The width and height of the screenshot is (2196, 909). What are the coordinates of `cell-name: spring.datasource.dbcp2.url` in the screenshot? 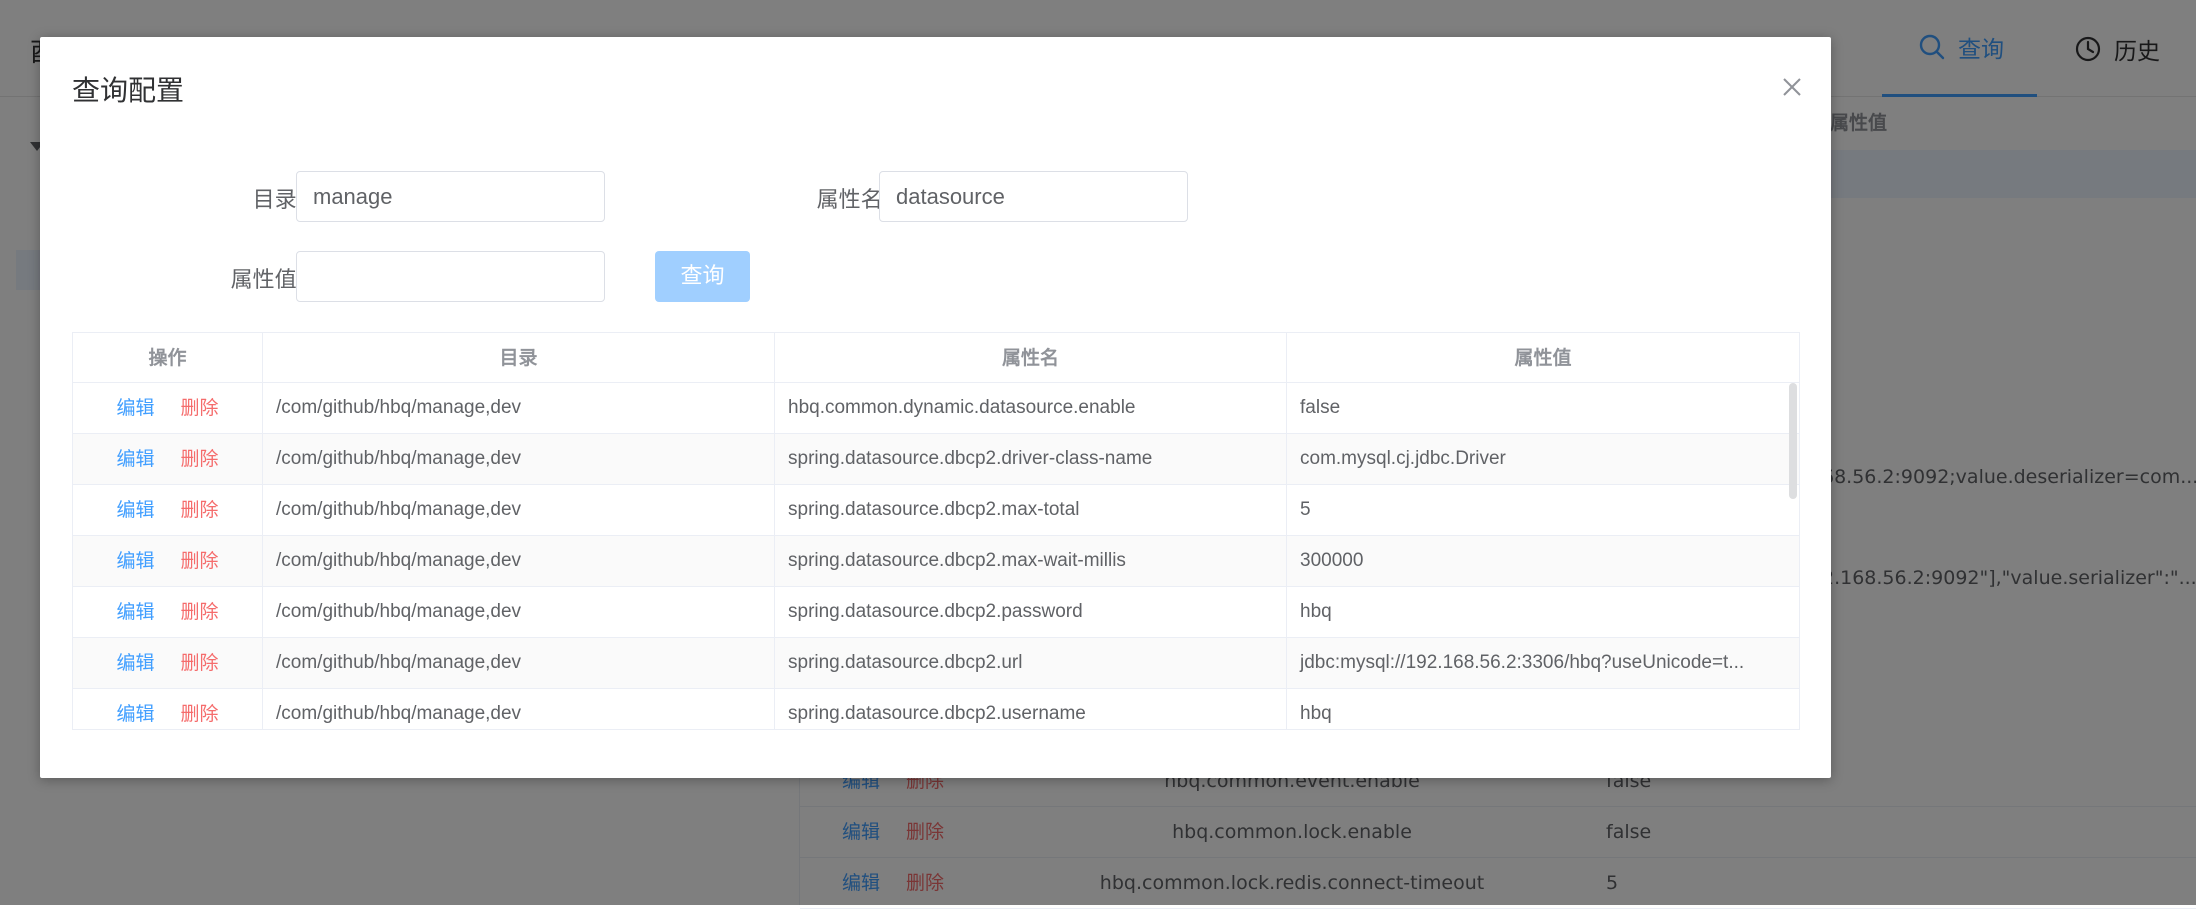 It's located at (1031, 663).